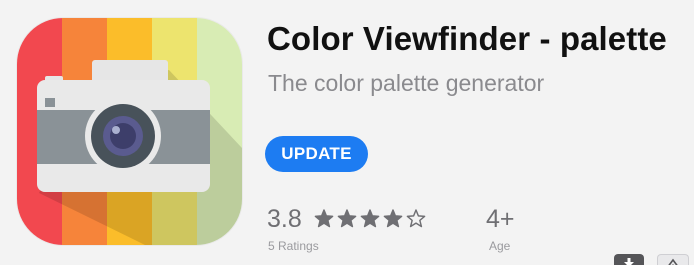  Describe the element at coordinates (284, 219) in the screenshot. I see `rating-value: 3.8` at that location.